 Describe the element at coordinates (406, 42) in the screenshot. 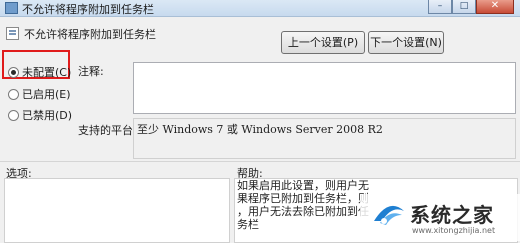

I see `next-setting-button: 下一个设置(N)` at that location.